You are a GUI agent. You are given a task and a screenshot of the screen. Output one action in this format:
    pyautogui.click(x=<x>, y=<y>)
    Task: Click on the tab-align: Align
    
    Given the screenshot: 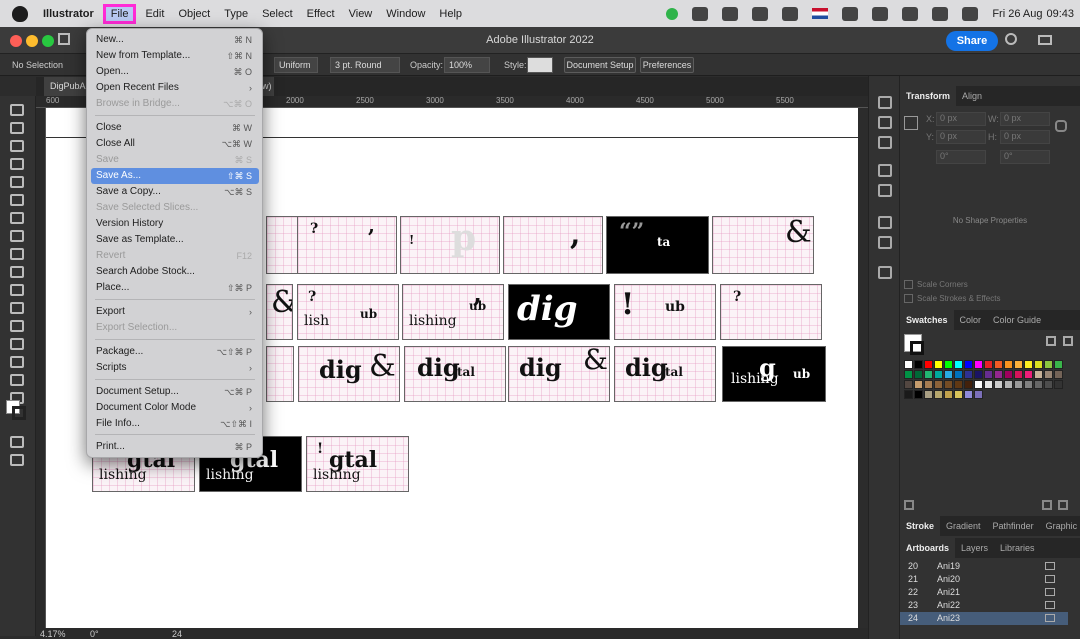 What is the action you would take?
    pyautogui.click(x=972, y=96)
    